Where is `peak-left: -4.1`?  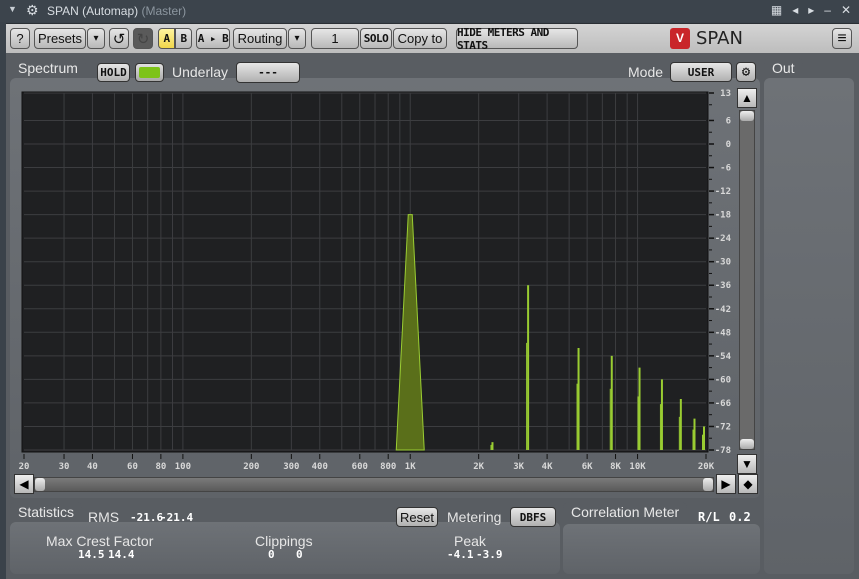
peak-left: -4.1 is located at coordinates (460, 554).